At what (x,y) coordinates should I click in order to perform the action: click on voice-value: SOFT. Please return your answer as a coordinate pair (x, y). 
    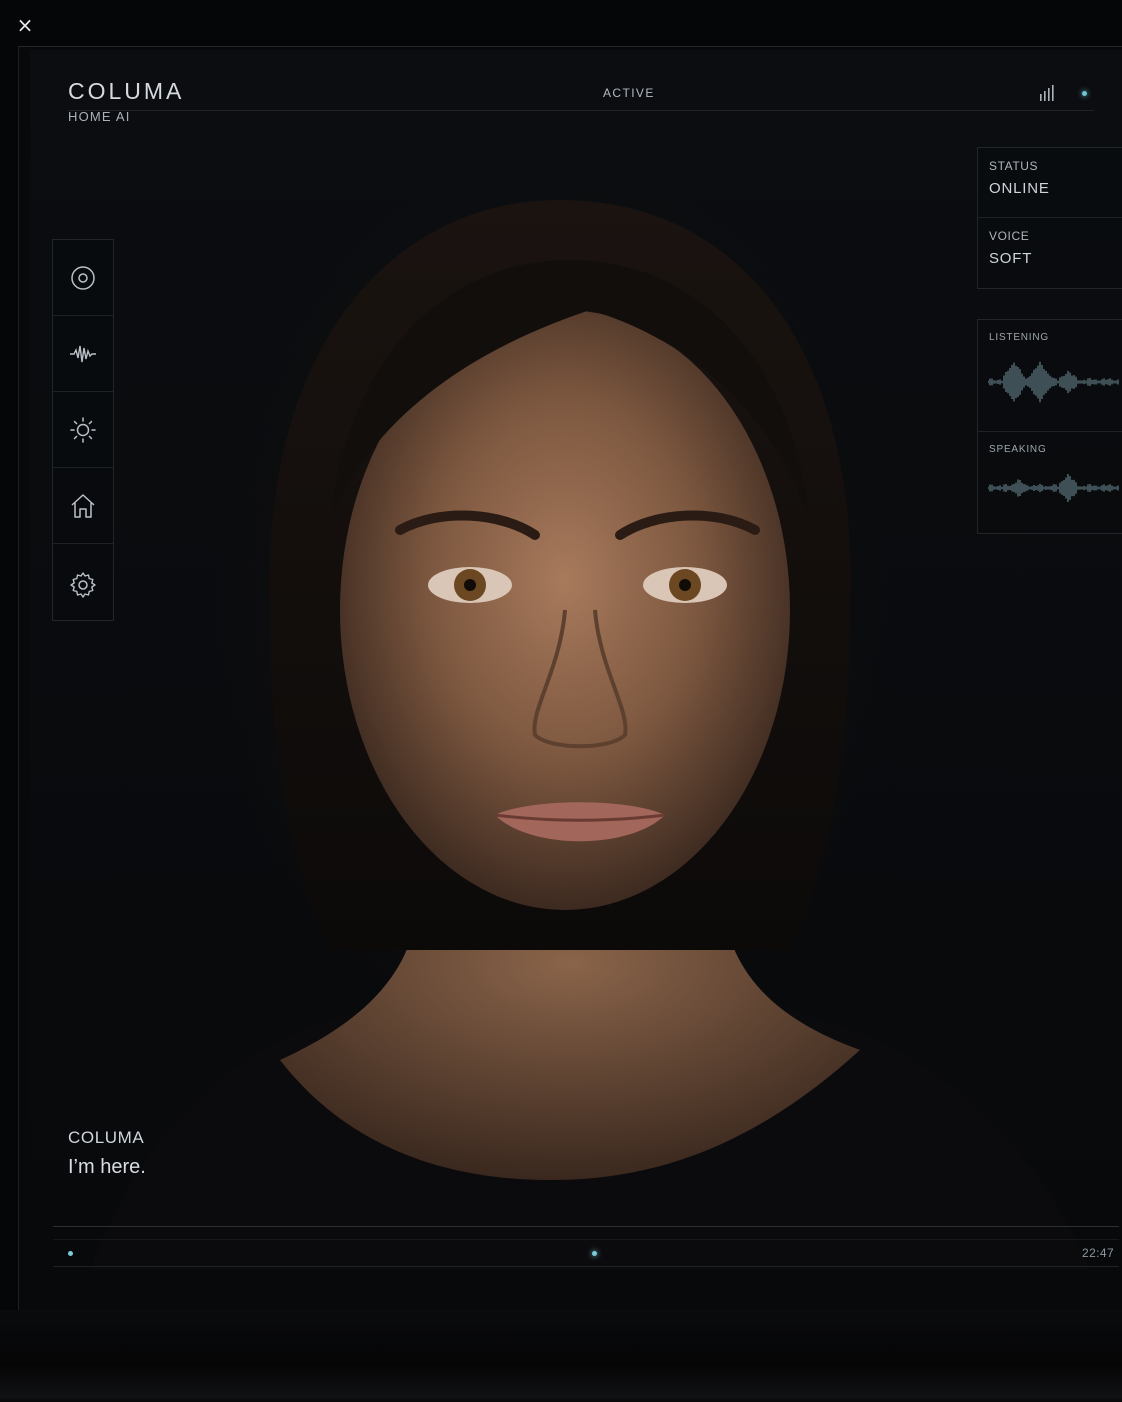
    Looking at the image, I should click on (1011, 258).